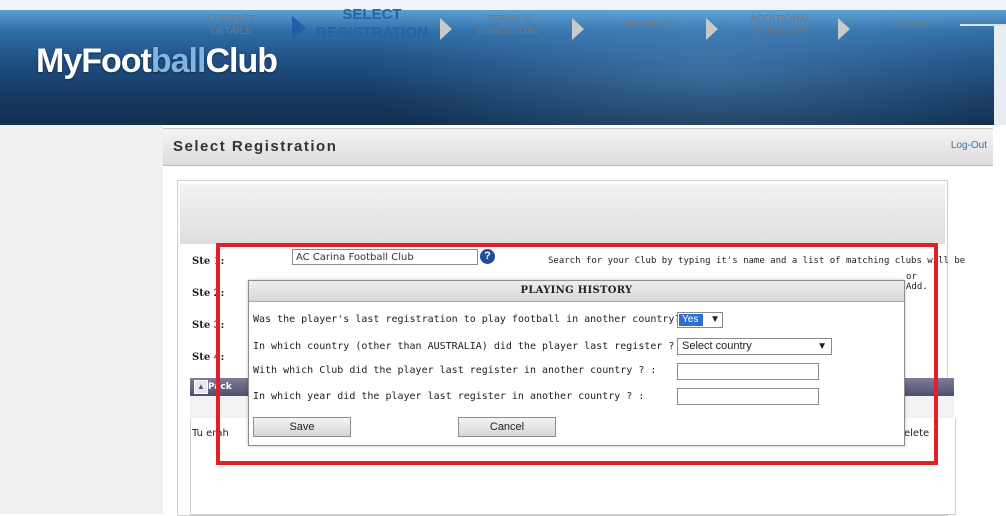 Image resolution: width=1006 pixels, height=516 pixels. What do you see at coordinates (201, 387) in the screenshot?
I see `collapse-arrow-icon: ▲` at bounding box center [201, 387].